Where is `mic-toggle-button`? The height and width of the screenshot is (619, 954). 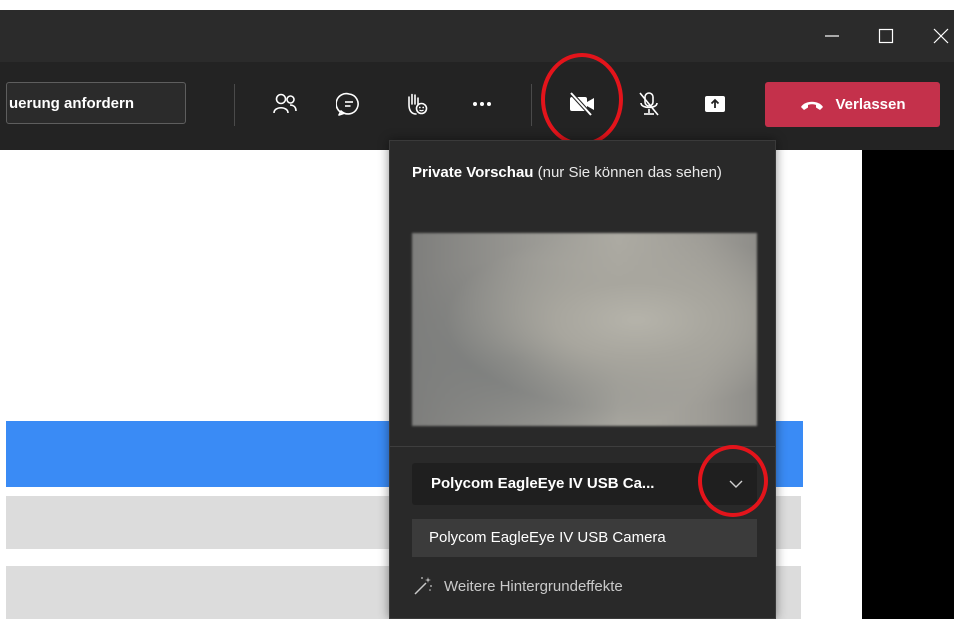
mic-toggle-button is located at coordinates (649, 104).